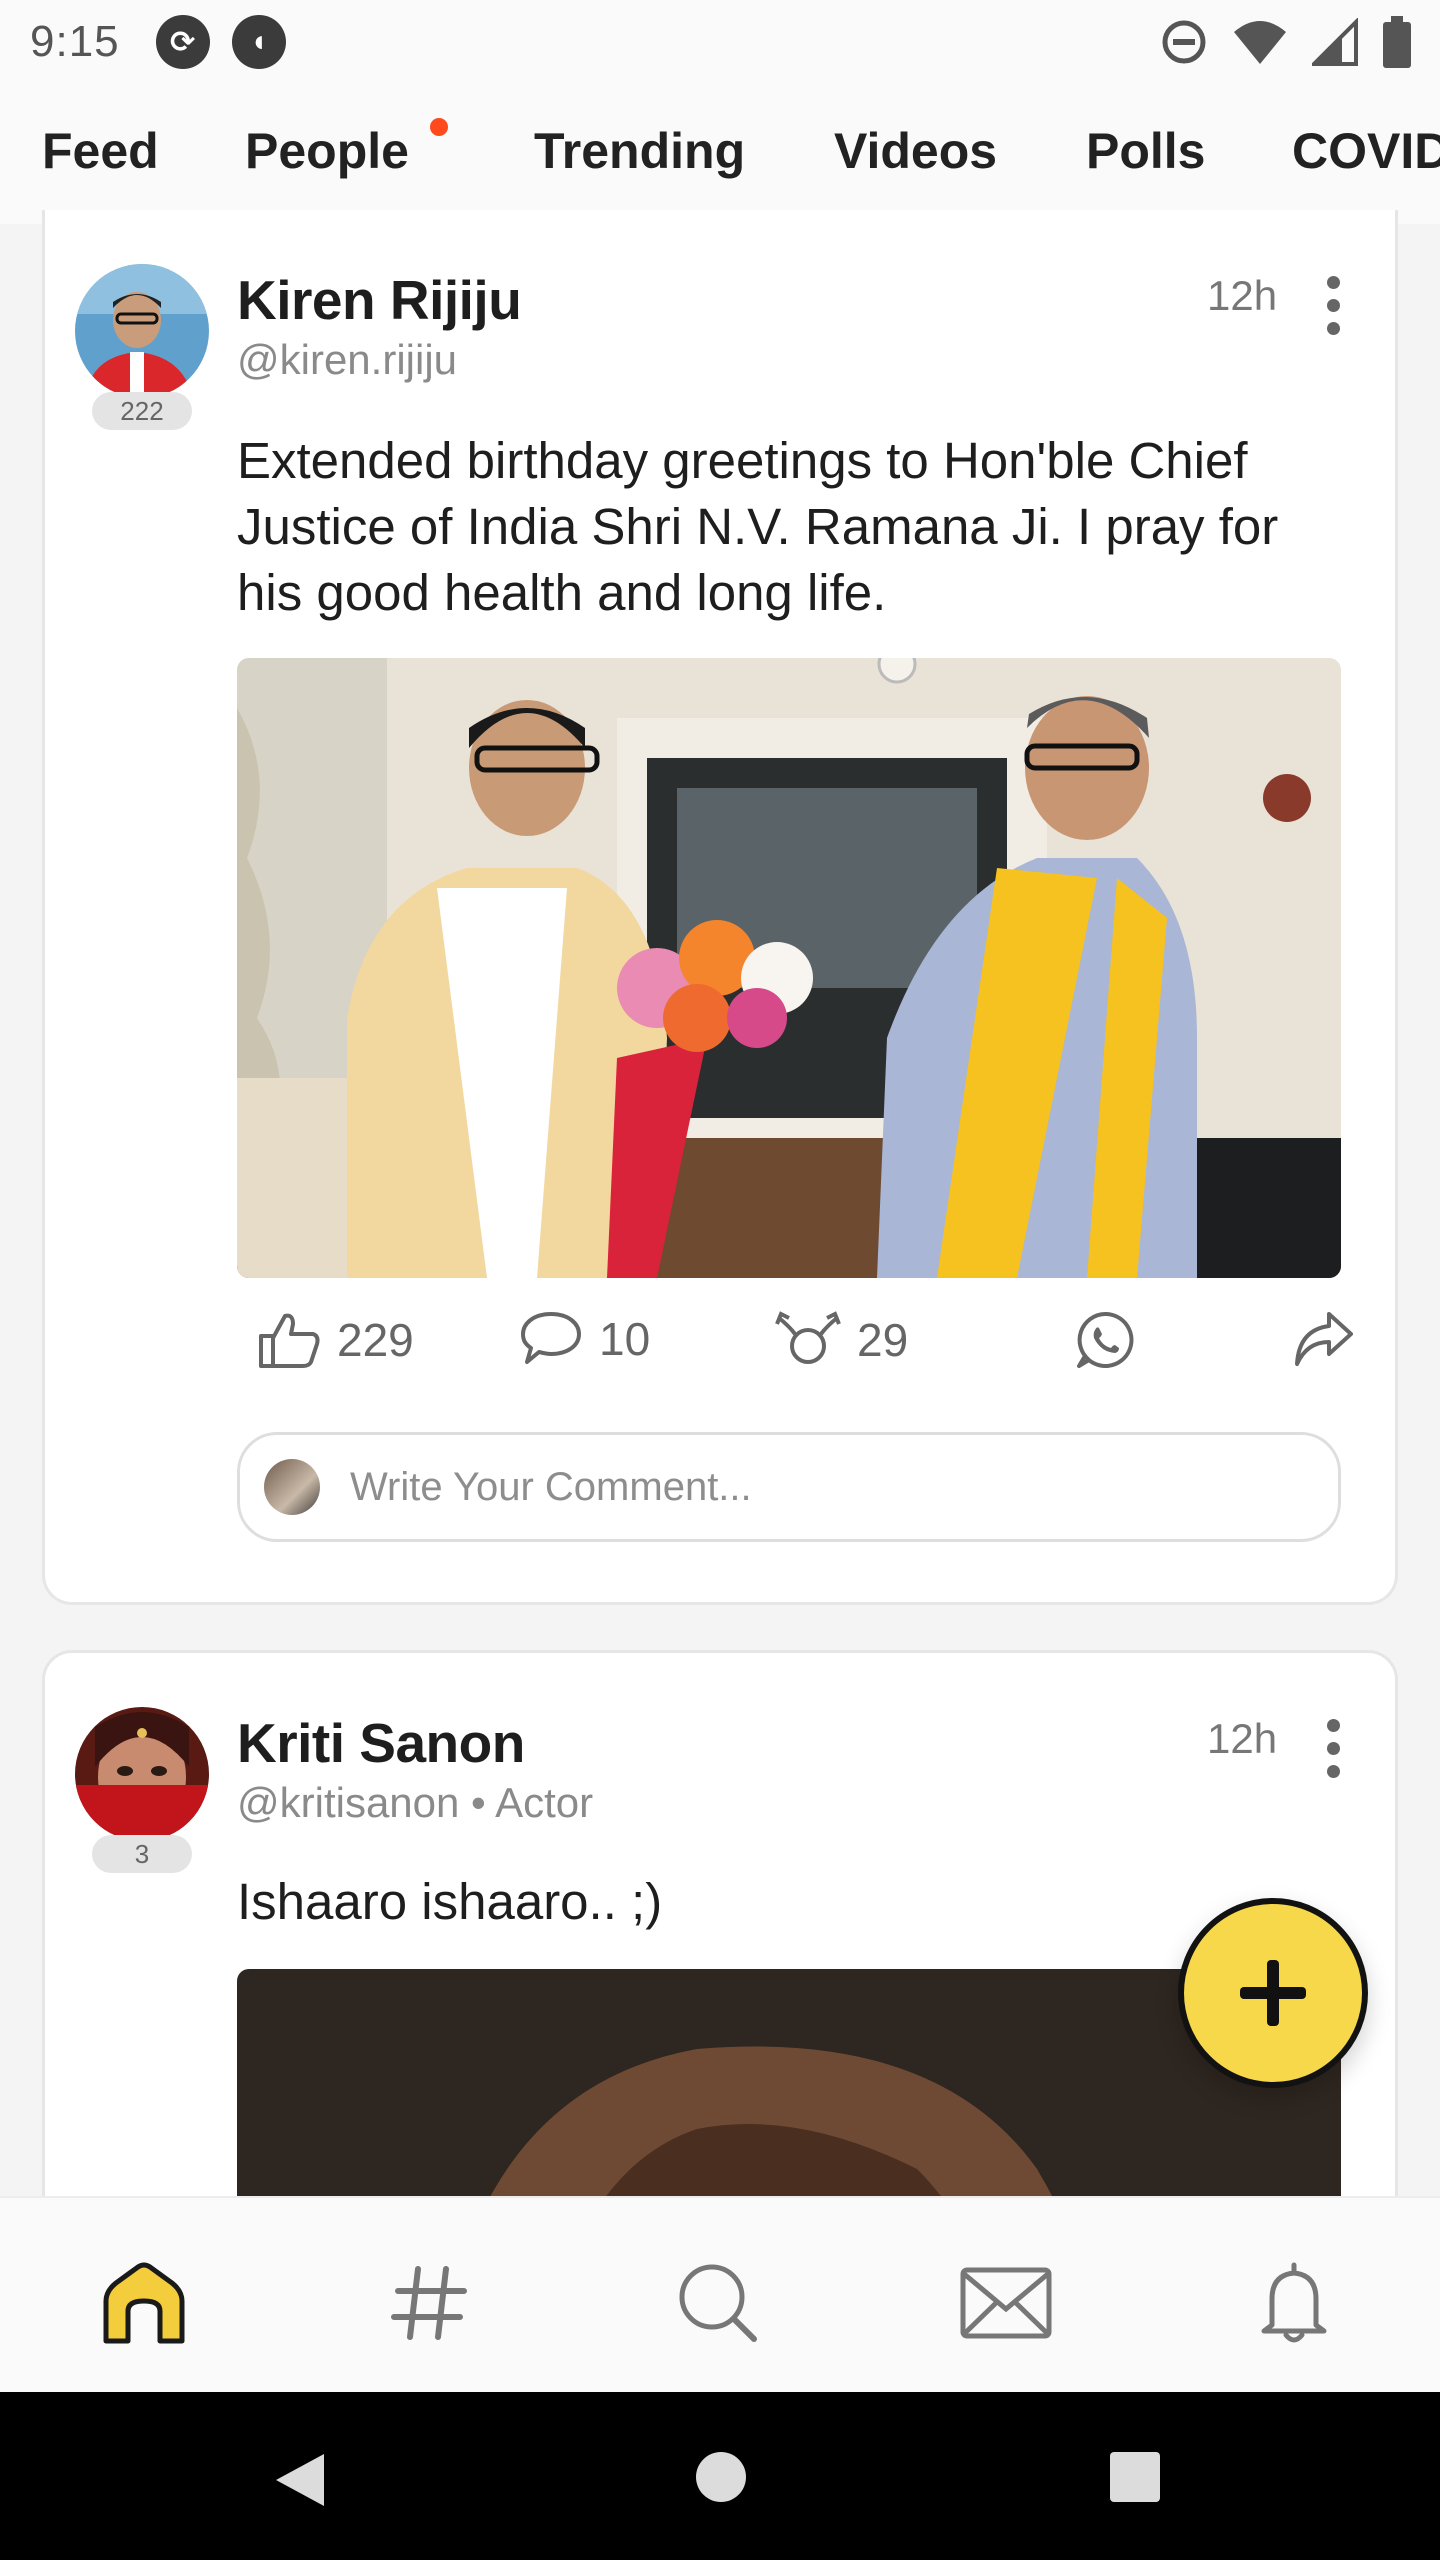 Image resolution: width=1440 pixels, height=2560 pixels. I want to click on follower-badge: 3, so click(142, 1854).